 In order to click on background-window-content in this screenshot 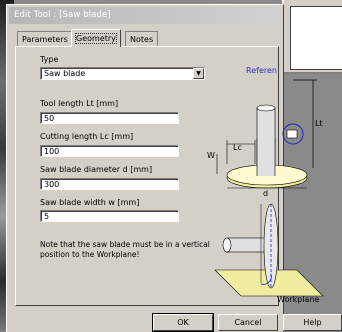, I will do `click(316, 38)`.